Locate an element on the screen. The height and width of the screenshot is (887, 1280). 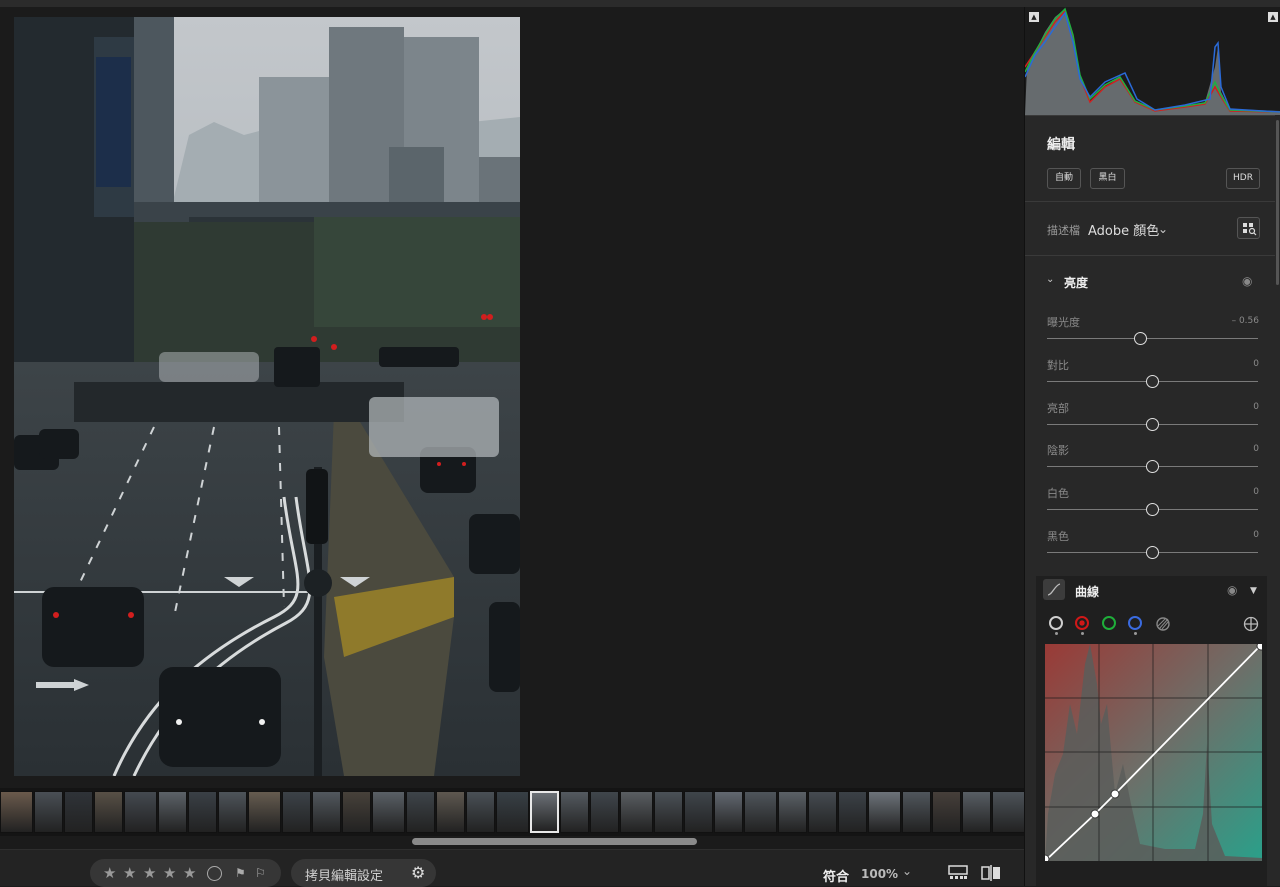
star-4-icon: ★ is located at coordinates (169, 873).